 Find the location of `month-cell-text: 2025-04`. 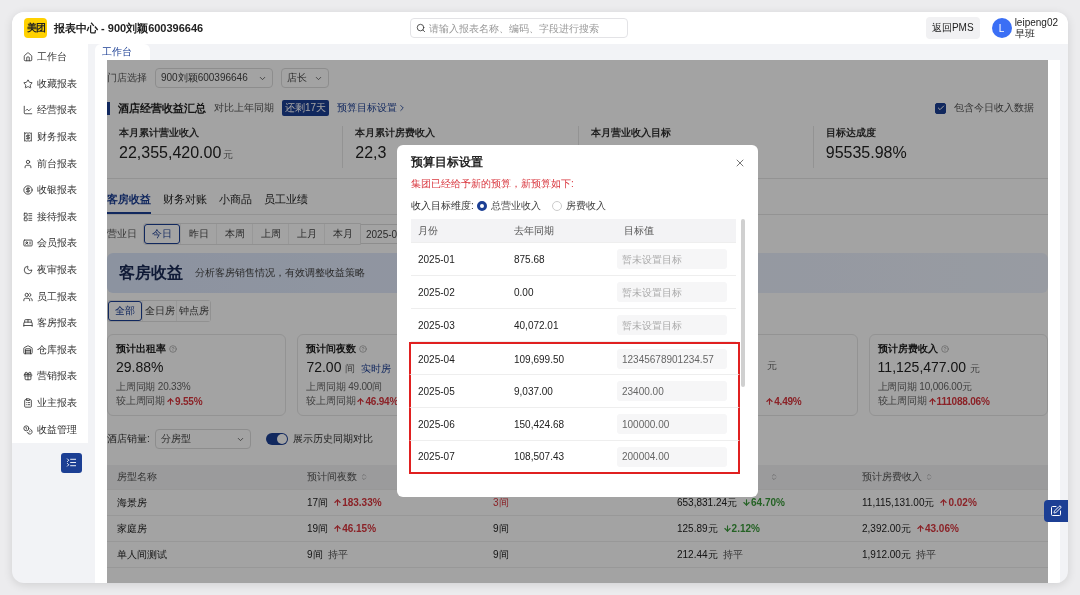

month-cell-text: 2025-04 is located at coordinates (436, 359).